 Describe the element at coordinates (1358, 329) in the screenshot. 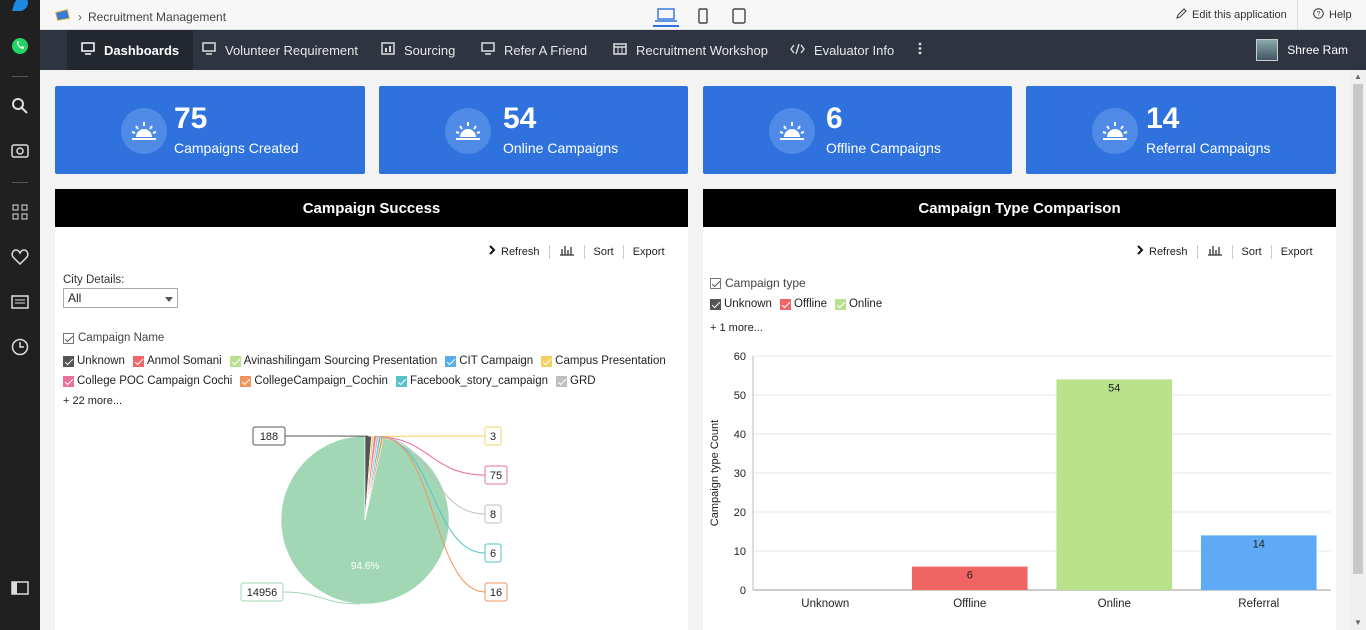

I see `scrollbar-thumb` at that location.